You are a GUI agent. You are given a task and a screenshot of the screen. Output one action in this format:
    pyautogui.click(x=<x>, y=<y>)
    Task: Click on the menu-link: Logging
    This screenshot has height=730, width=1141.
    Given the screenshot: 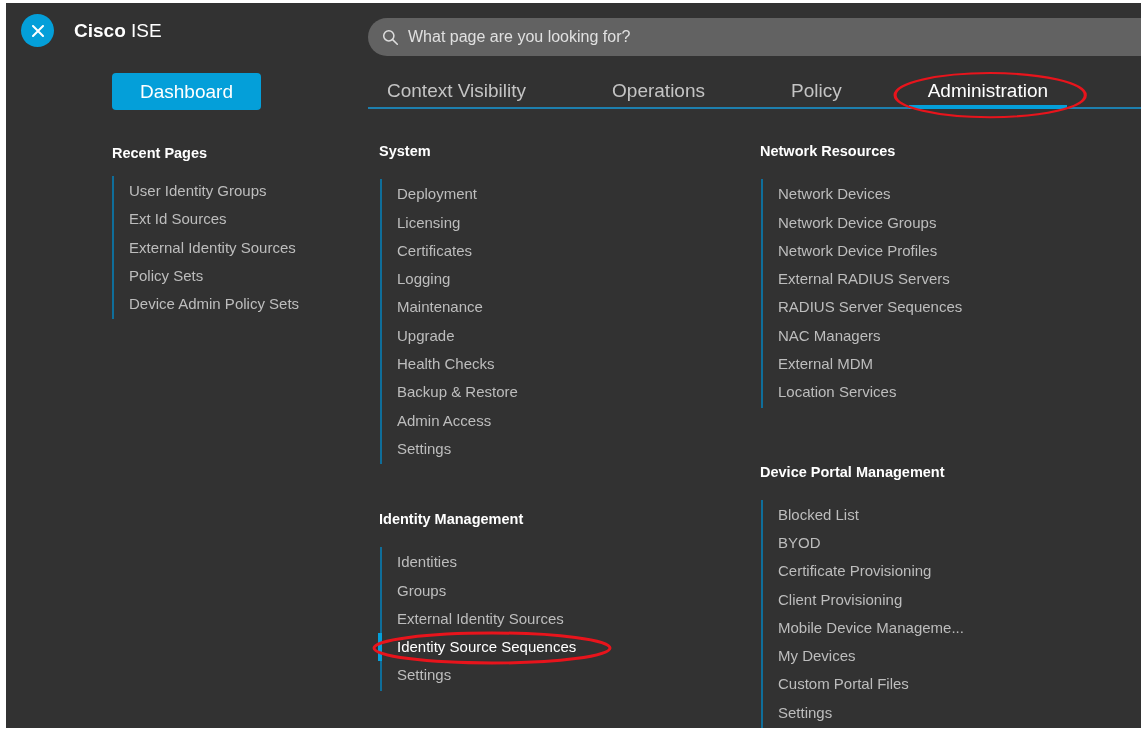 What is the action you would take?
    pyautogui.click(x=416, y=279)
    